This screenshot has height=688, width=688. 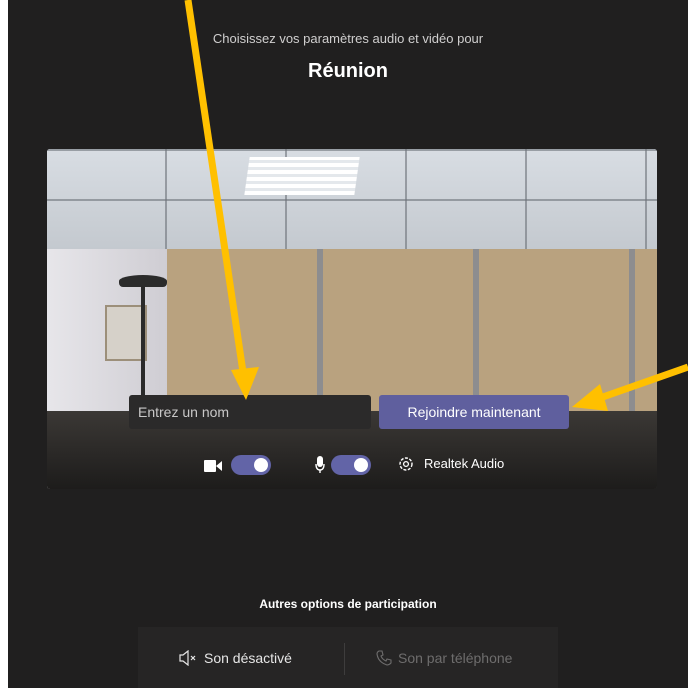 I want to click on other-options-heading: Autres options de participation, so click(x=348, y=604).